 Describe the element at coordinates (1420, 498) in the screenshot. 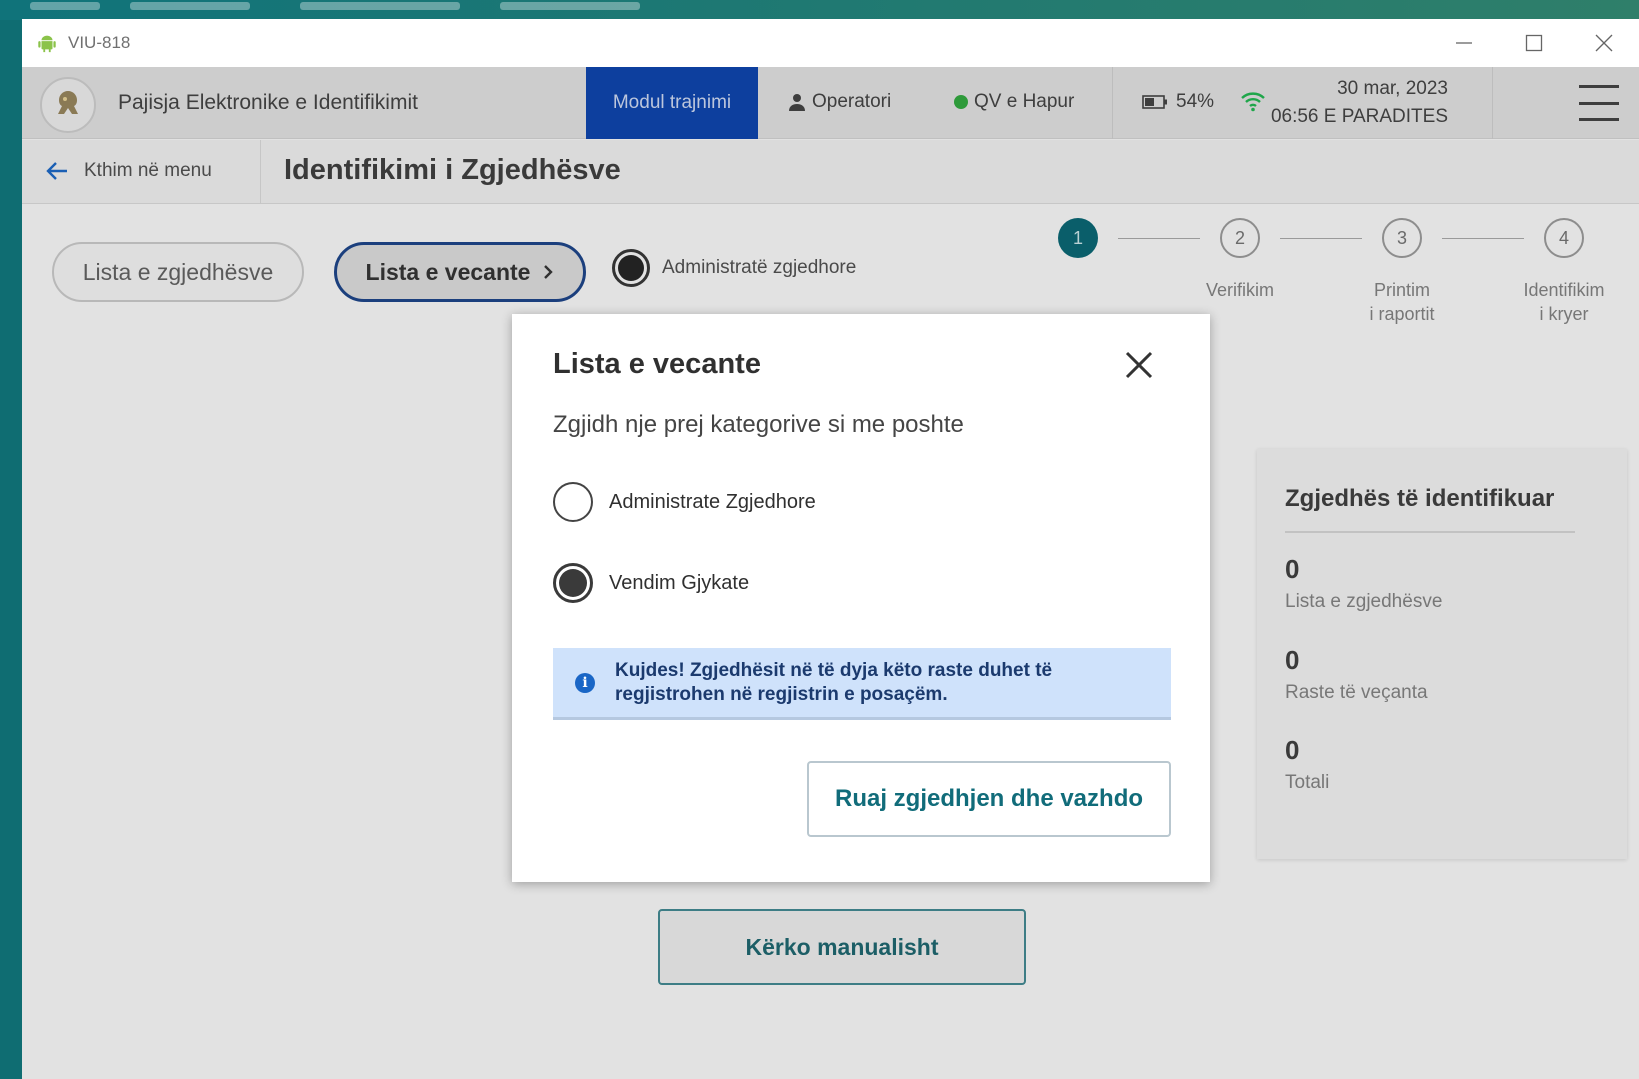

I see `stats-title: Zgjedhës të identifikuar` at that location.